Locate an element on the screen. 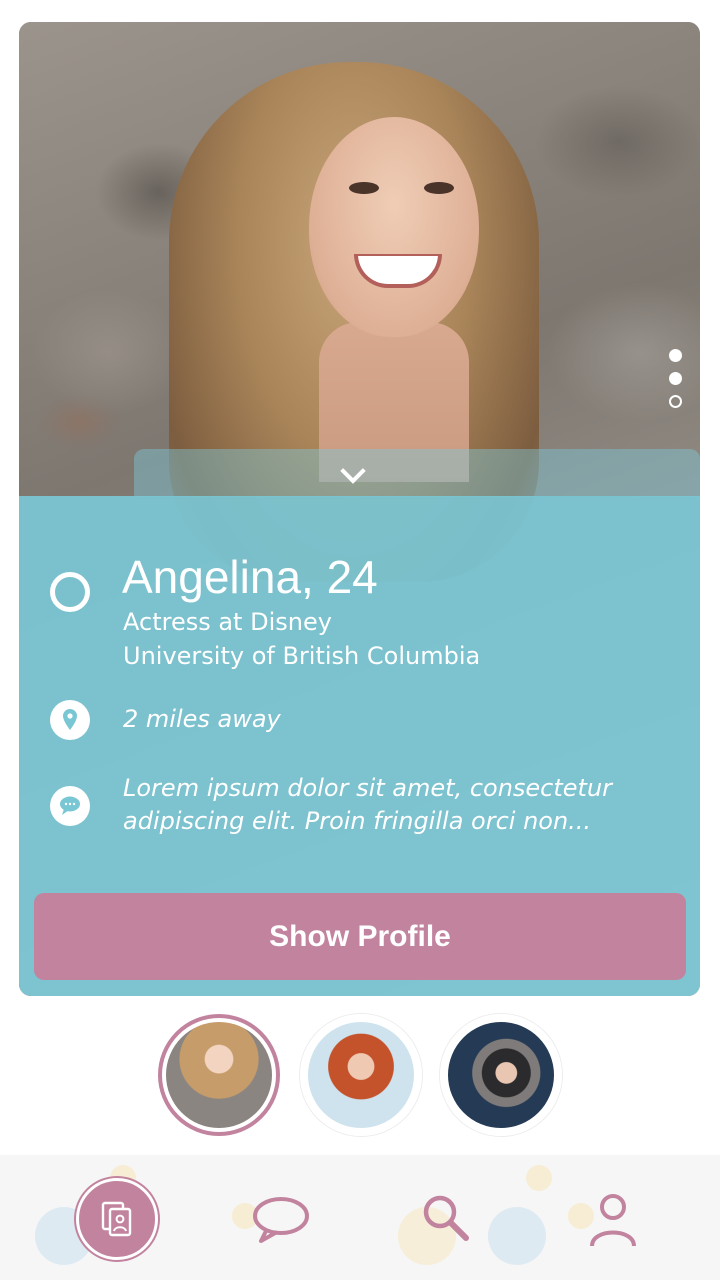 The image size is (720, 1280). profile-icon is located at coordinates (613, 1220).